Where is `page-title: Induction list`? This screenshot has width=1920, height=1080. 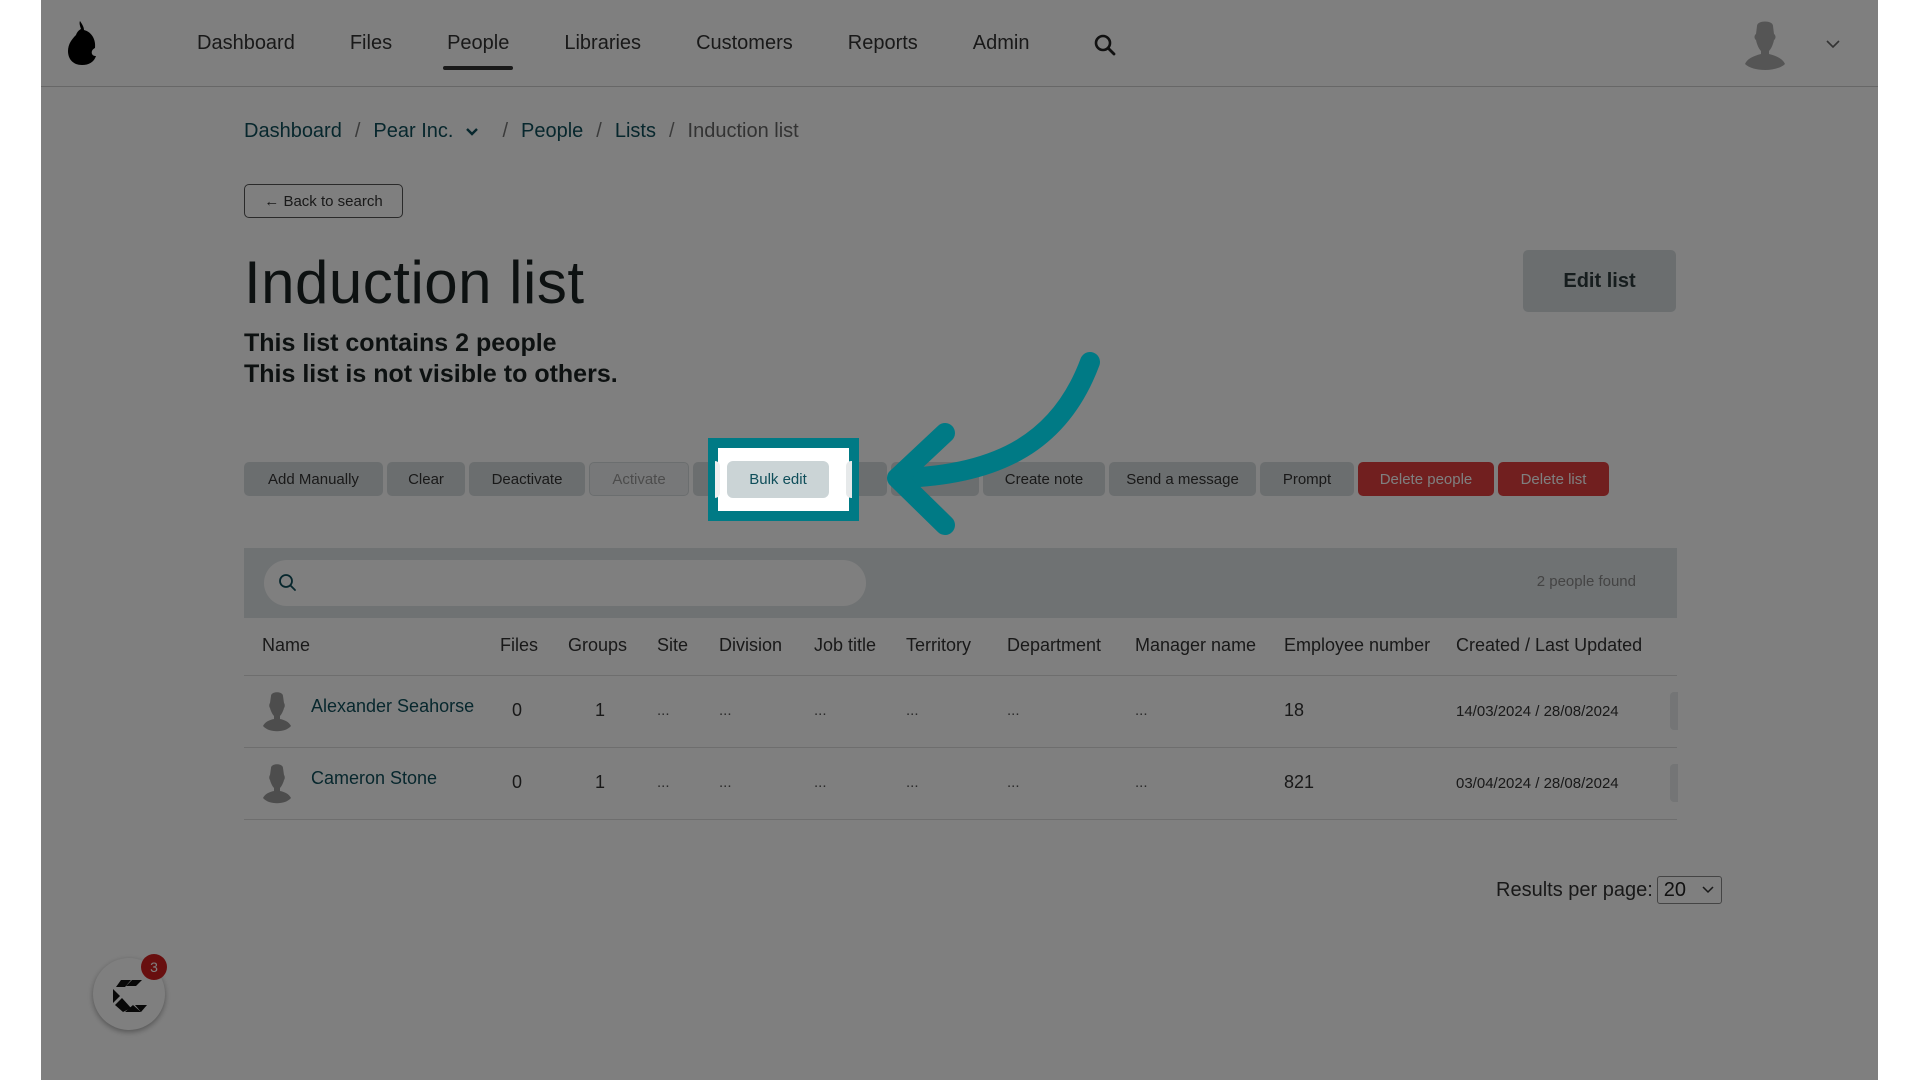
page-title: Induction list is located at coordinates (414, 282).